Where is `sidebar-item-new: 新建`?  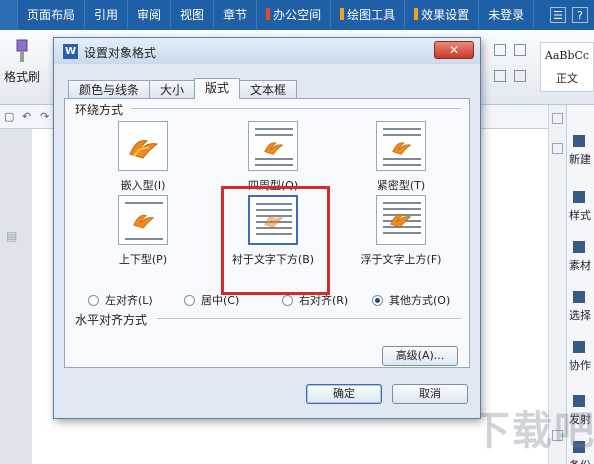
sidebar-item-new: 新建 is located at coordinates (581, 151).